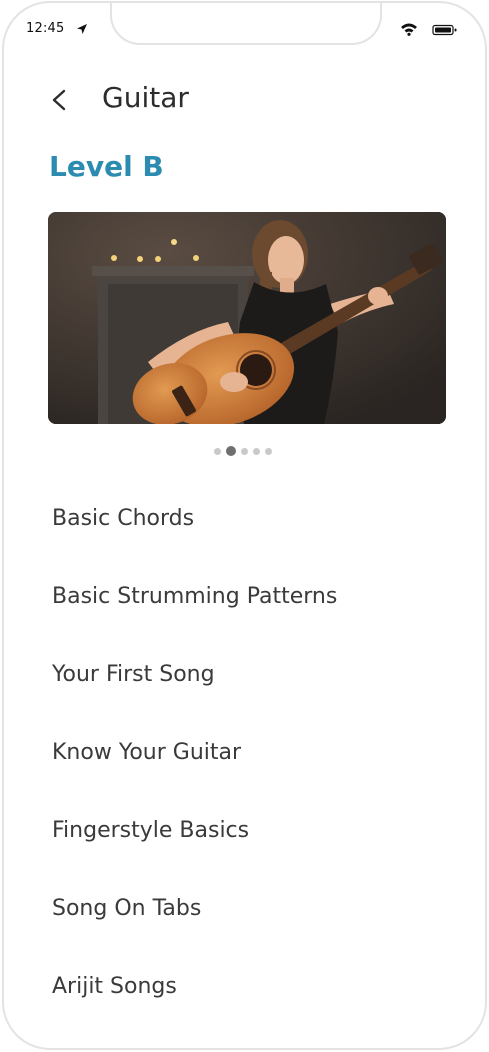 Image resolution: width=489 pixels, height=1052 pixels. Describe the element at coordinates (244, 518) in the screenshot. I see `lesson-item-basic-chords: Basic Chords` at that location.